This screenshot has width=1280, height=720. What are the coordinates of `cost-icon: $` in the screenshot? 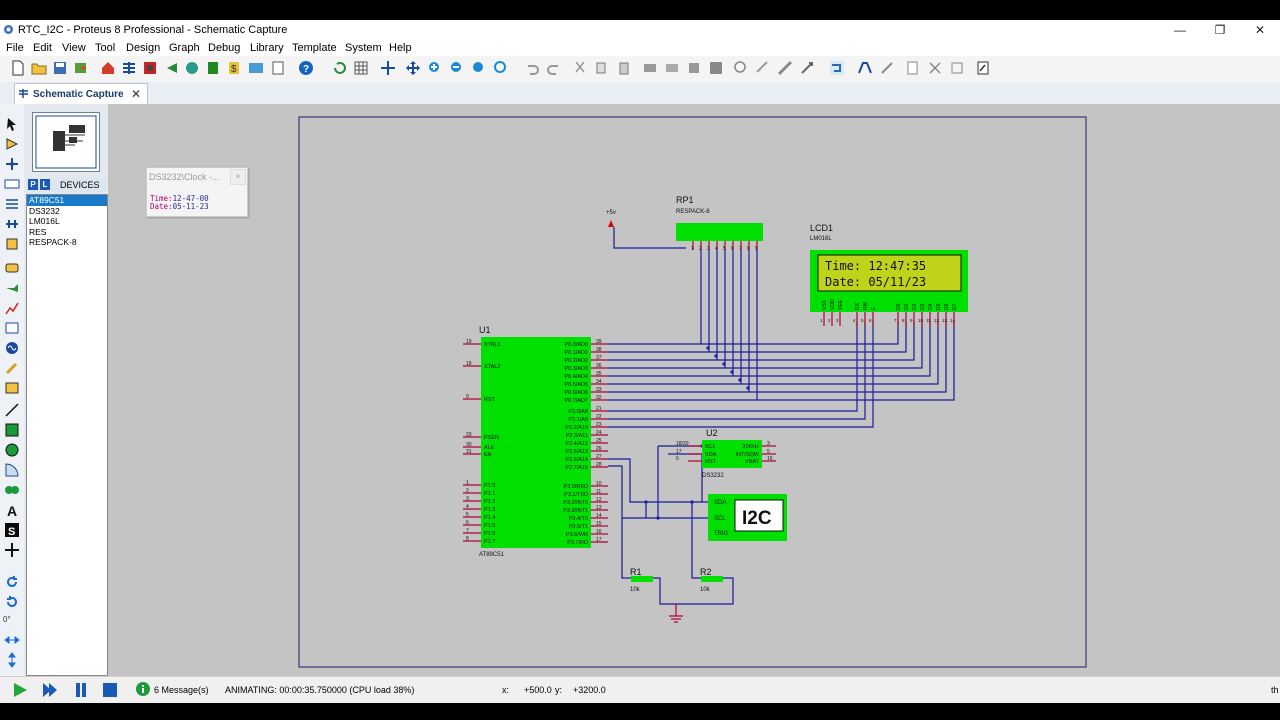 It's located at (234, 68).